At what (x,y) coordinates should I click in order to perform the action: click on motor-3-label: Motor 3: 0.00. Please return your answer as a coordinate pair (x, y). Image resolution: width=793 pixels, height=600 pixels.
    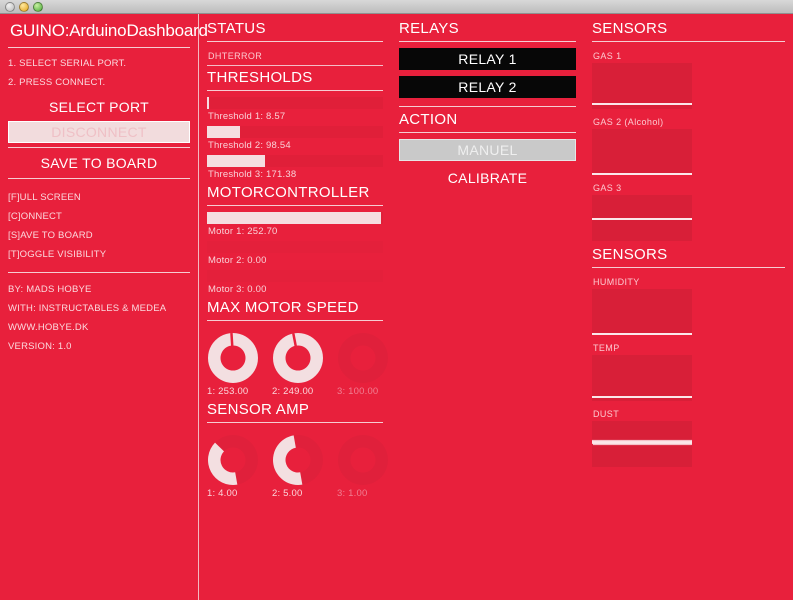
    Looking at the image, I should click on (237, 289).